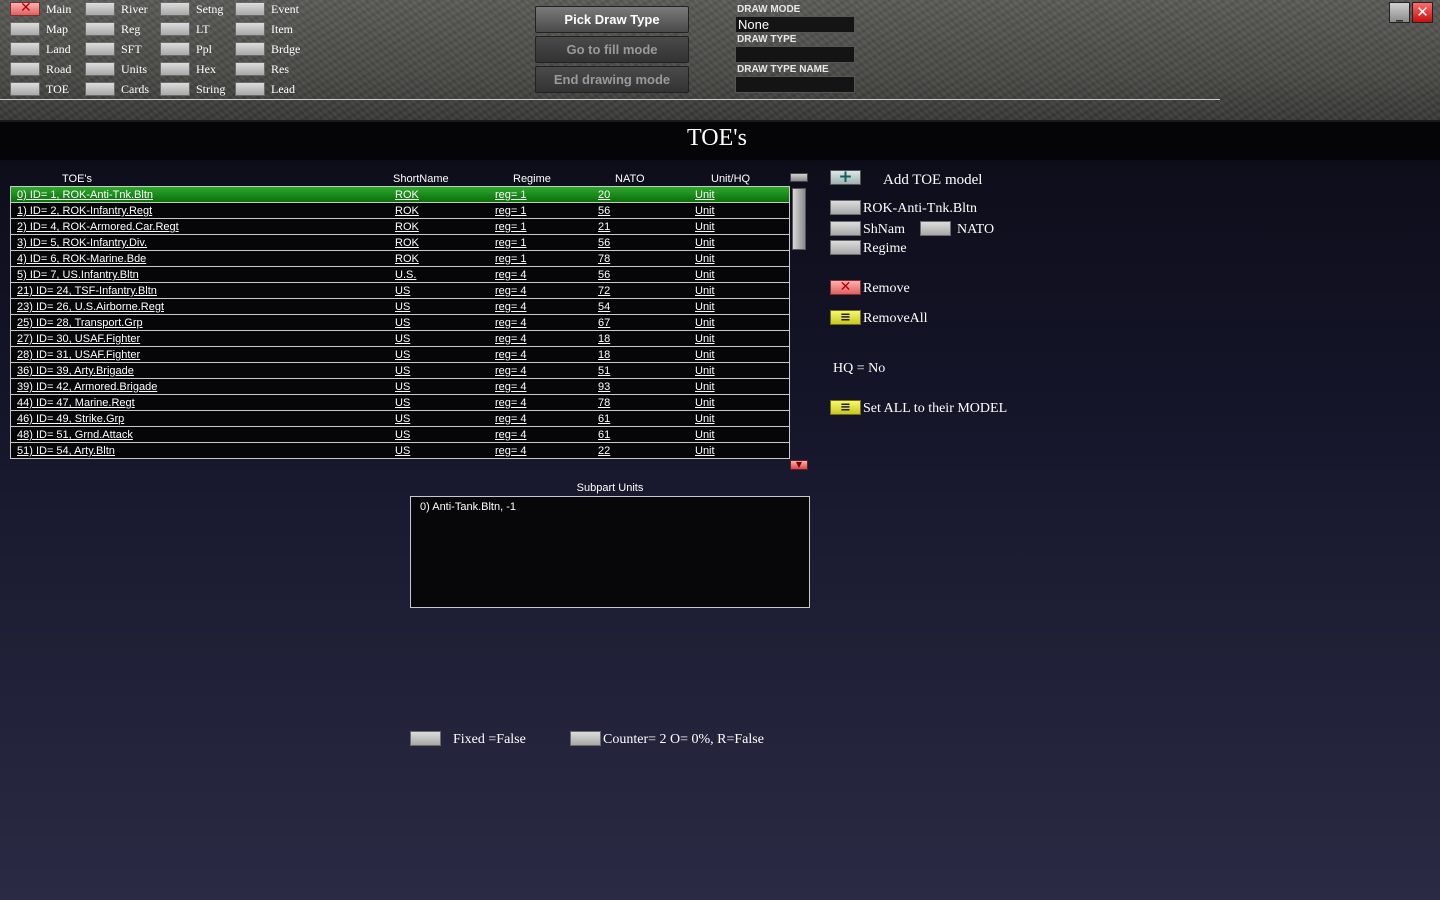 The height and width of the screenshot is (900, 1440). I want to click on fixed-toggle-button, so click(425, 738).